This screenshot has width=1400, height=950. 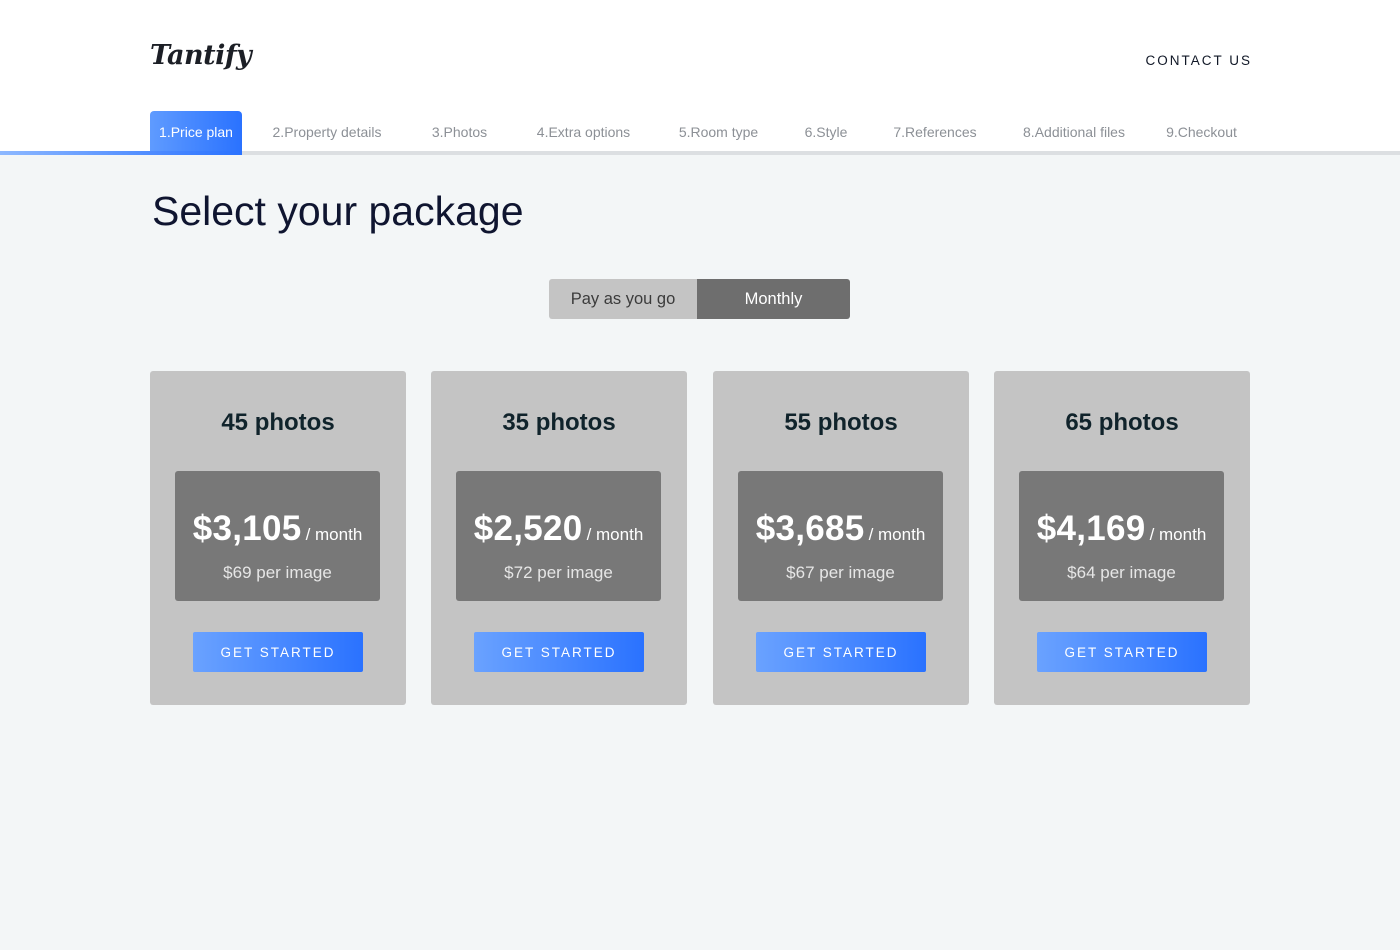 What do you see at coordinates (196, 132) in the screenshot?
I see `step-tab-price-plan: 1.Price plan` at bounding box center [196, 132].